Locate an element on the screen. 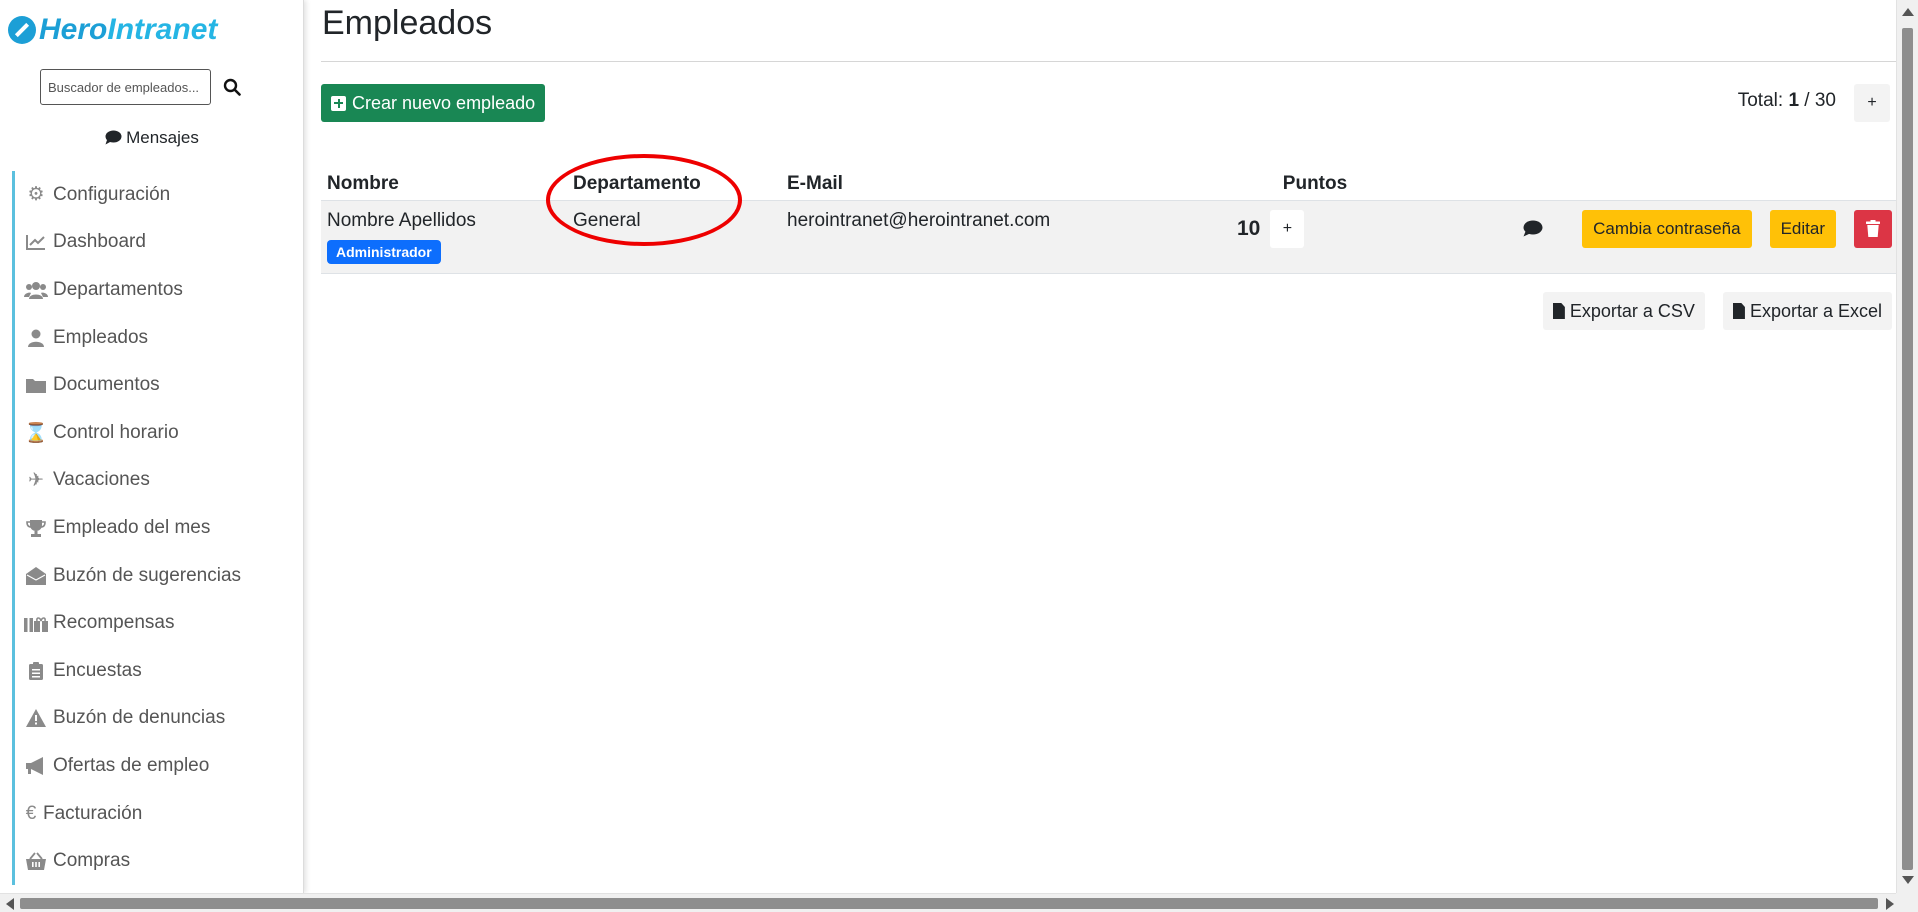 This screenshot has width=1918, height=912. scroll-up-icon is located at coordinates (1908, 12).